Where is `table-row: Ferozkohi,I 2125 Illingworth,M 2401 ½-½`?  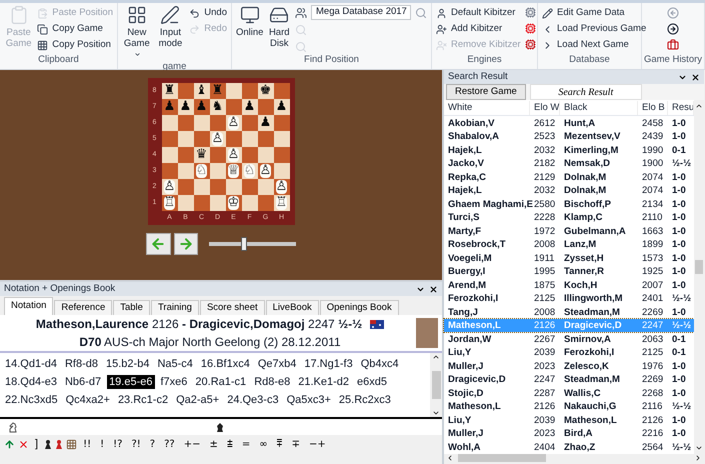 table-row: Ferozkohi,I 2125 Illingworth,M 2401 ½-½ is located at coordinates (569, 299).